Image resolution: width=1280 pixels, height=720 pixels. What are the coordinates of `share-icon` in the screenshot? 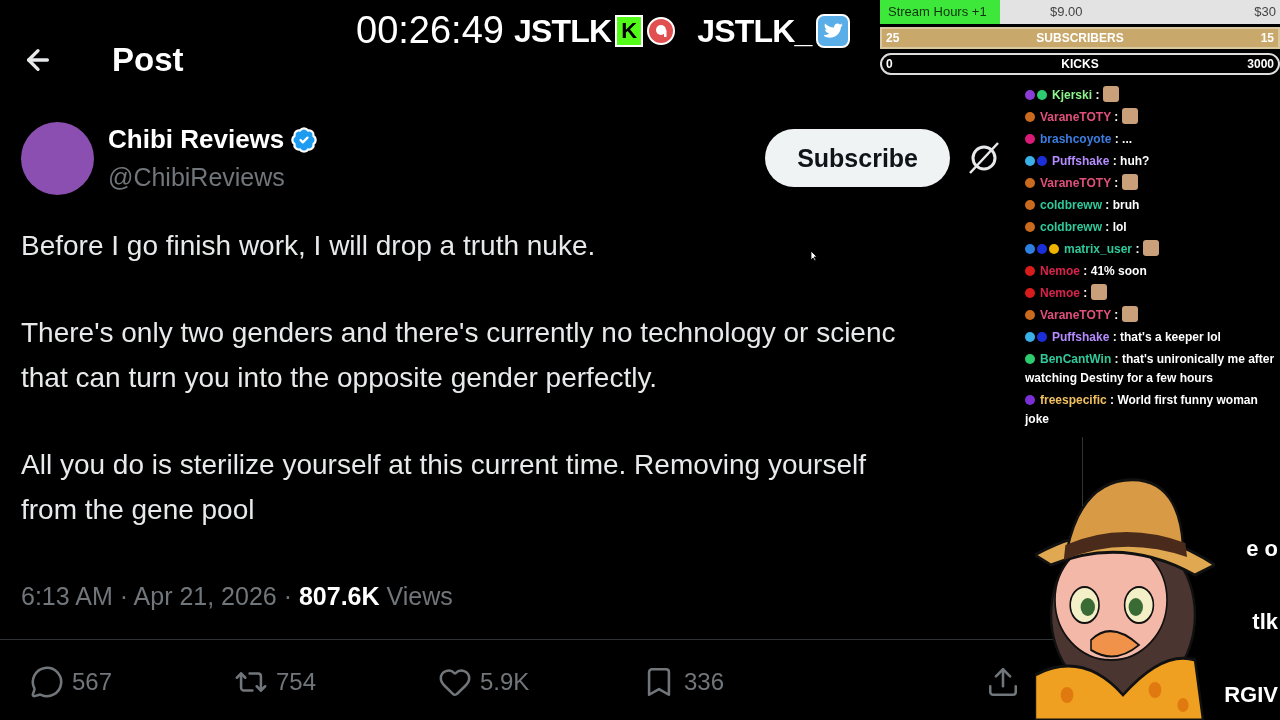 It's located at (1003, 682).